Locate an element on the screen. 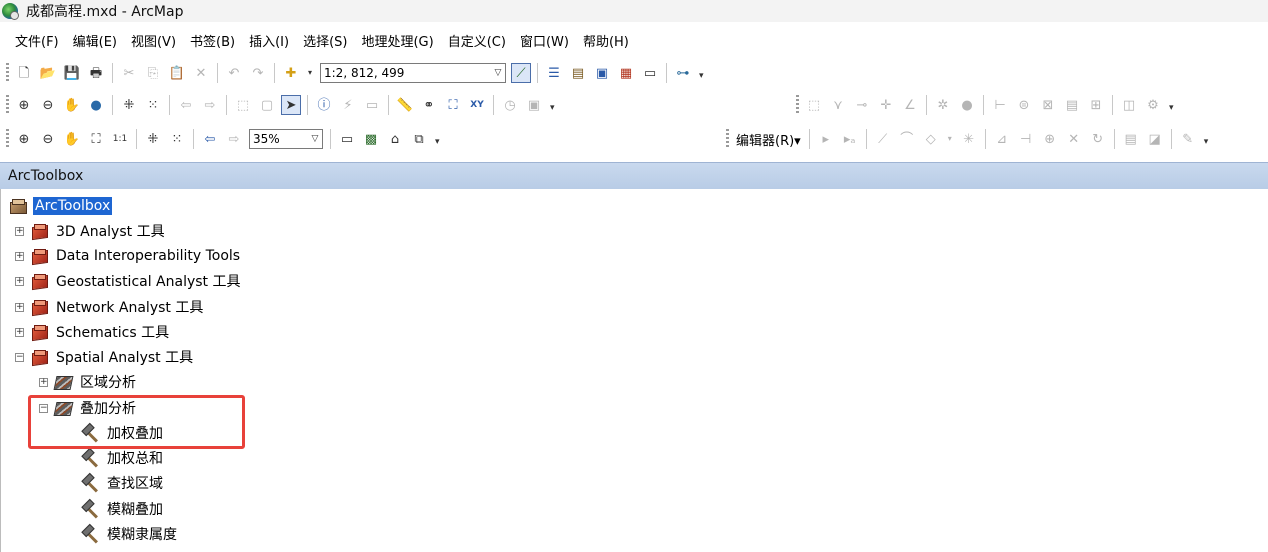 This screenshot has height=552, width=1268. cut-polygons-icon: ⊕ is located at coordinates (1050, 139).